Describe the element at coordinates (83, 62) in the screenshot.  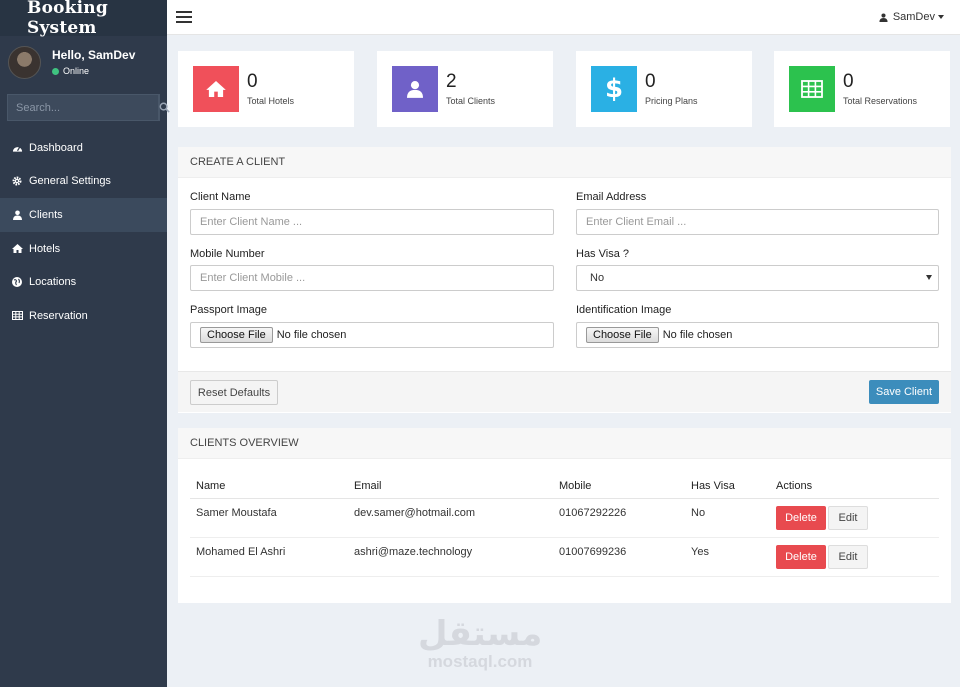
I see `user-panel: Hello, SamDev Online` at that location.